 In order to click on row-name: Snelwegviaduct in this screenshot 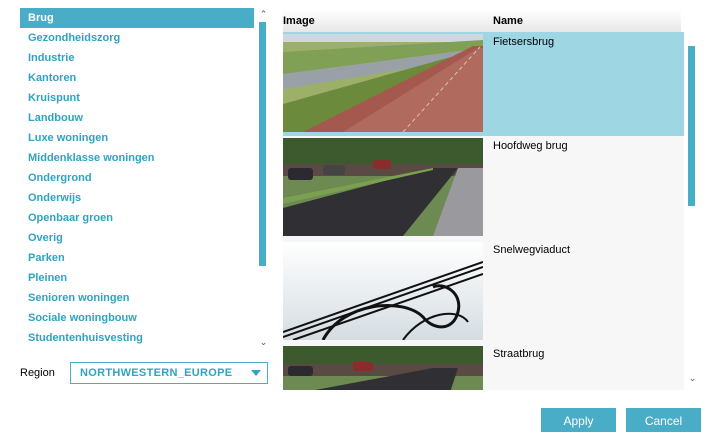, I will do `click(532, 250)`.